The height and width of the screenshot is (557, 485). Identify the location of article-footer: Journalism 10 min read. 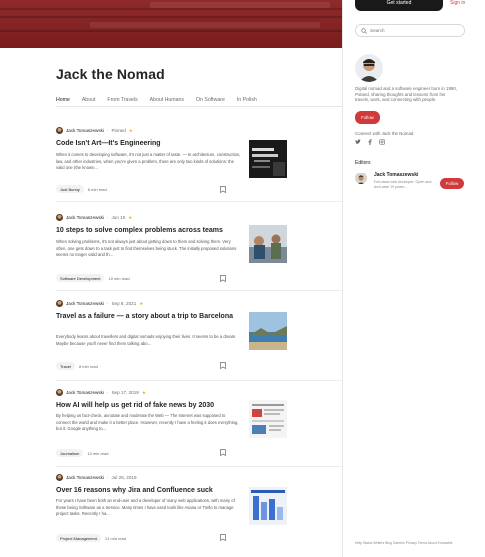
(82, 453).